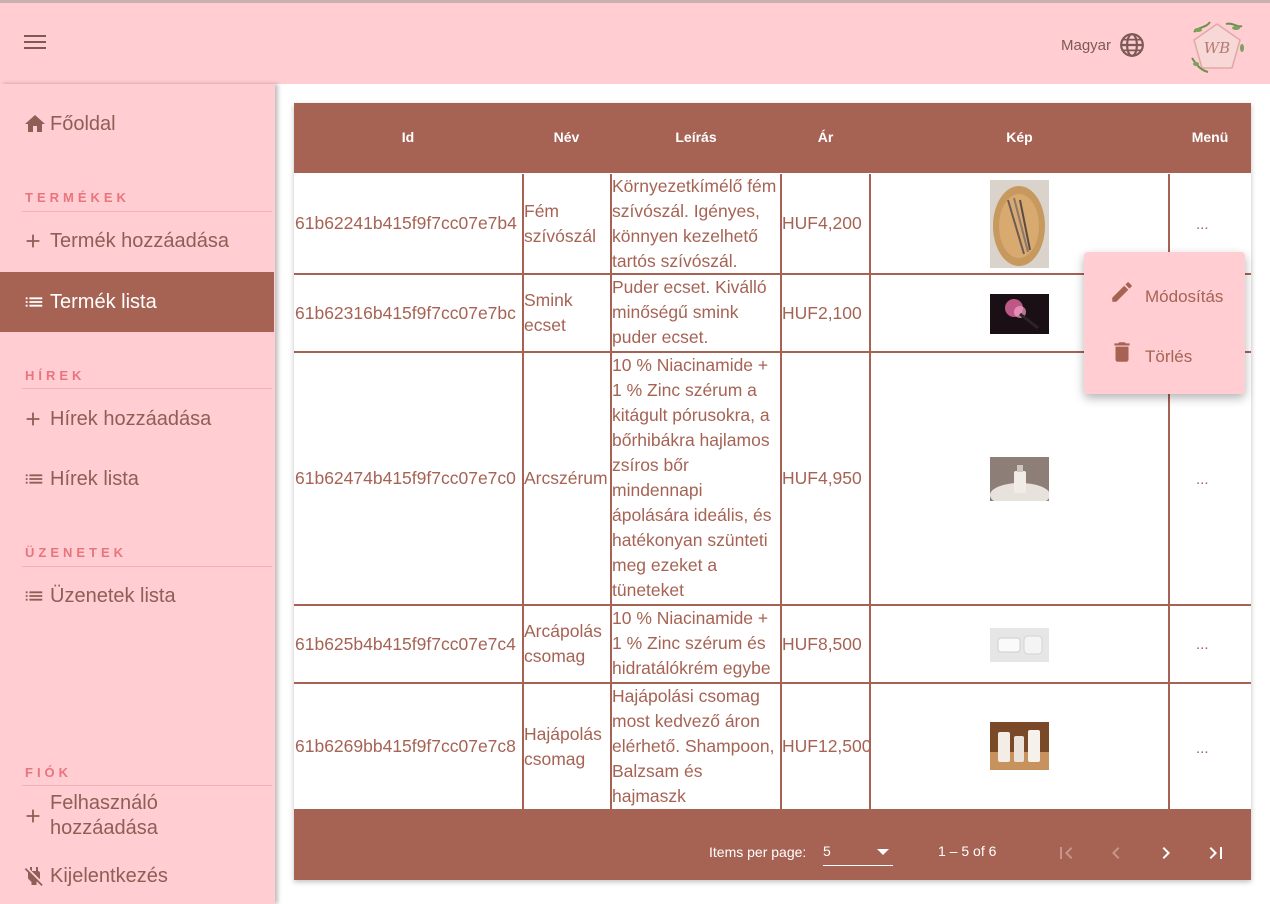 The height and width of the screenshot is (904, 1270). What do you see at coordinates (405, 746) in the screenshot?
I see `cell-id: 61b6269bb415f9f7cc07e7c8` at bounding box center [405, 746].